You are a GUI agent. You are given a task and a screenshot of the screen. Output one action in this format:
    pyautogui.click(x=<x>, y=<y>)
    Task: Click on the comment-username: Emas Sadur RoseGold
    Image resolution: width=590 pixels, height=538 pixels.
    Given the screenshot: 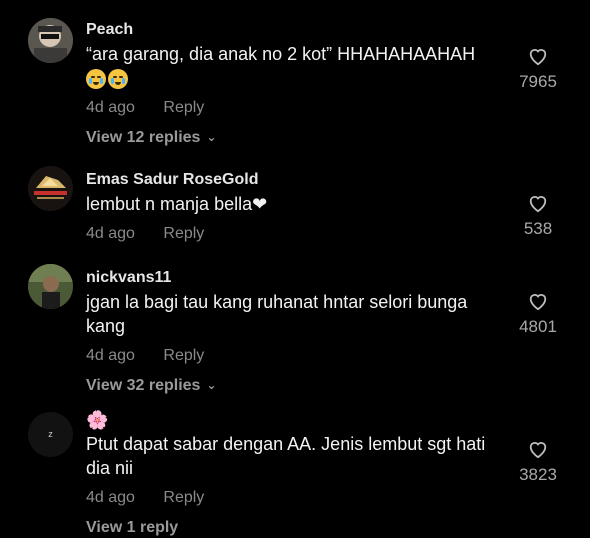 What is the action you would take?
    pyautogui.click(x=293, y=180)
    